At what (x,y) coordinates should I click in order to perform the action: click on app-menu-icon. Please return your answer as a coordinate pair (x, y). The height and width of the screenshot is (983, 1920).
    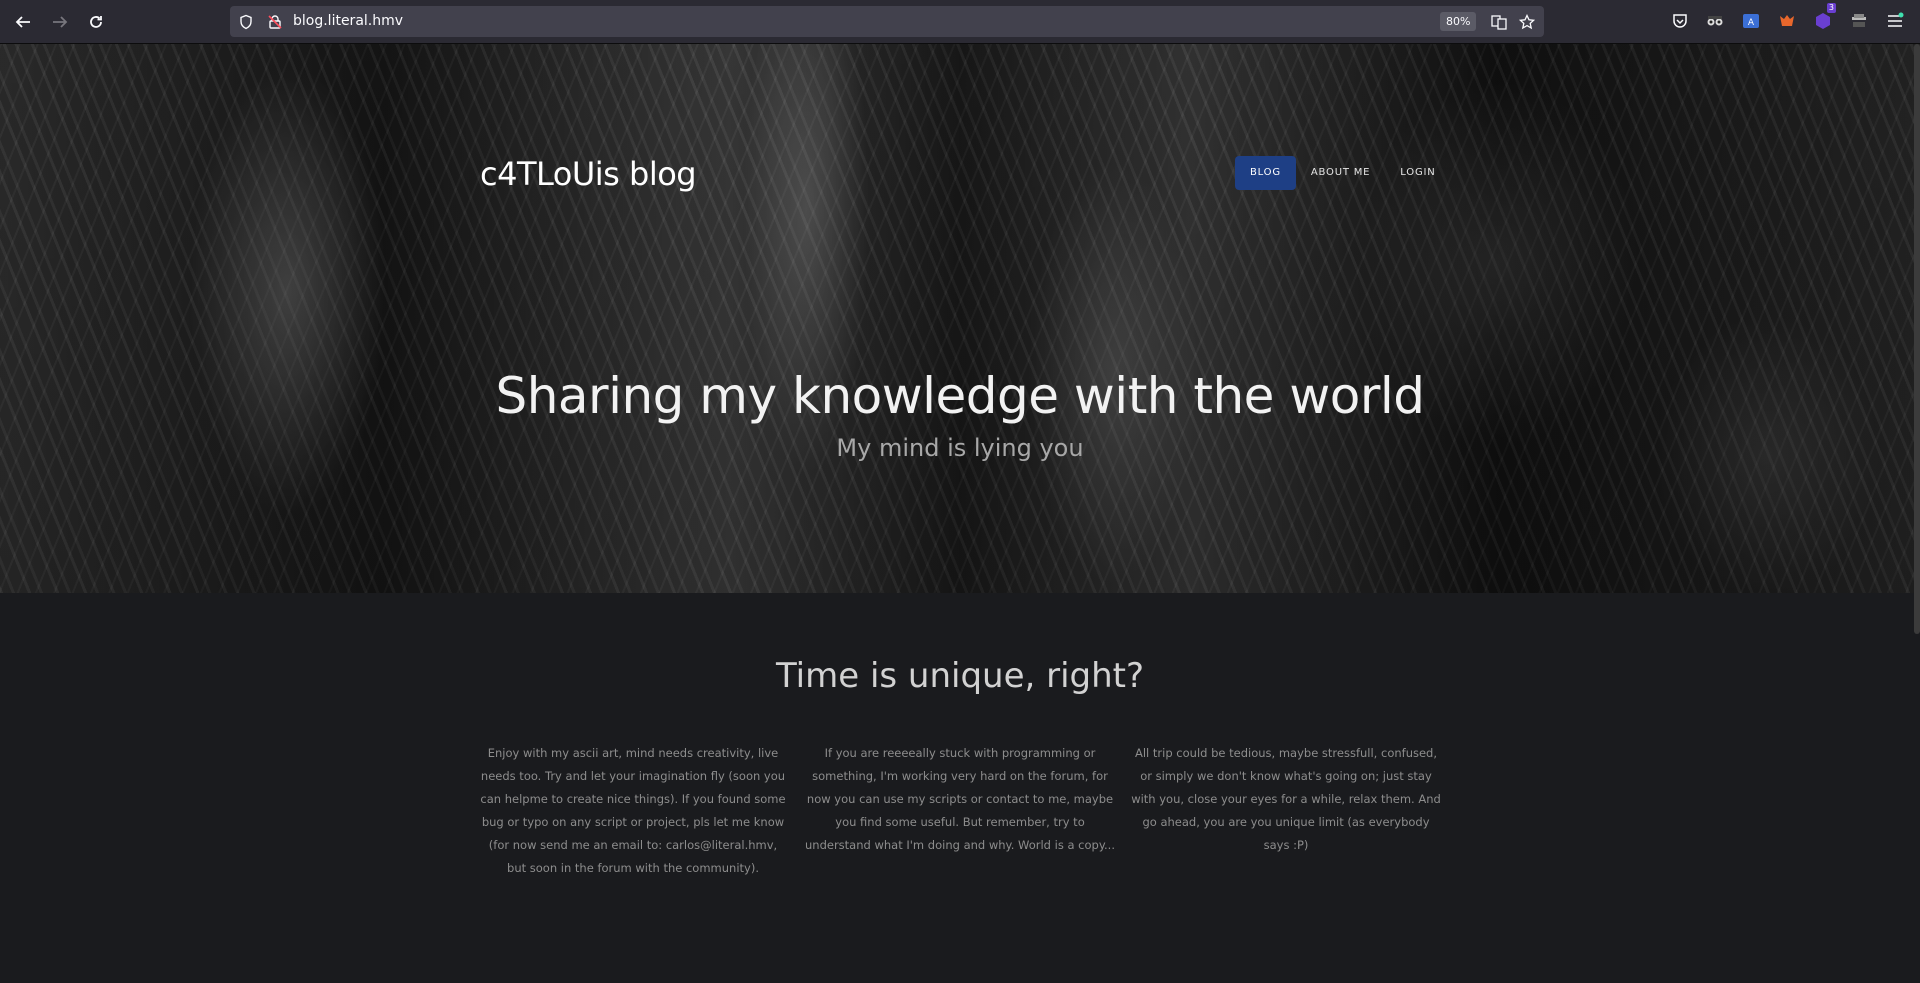
    Looking at the image, I should click on (1895, 21).